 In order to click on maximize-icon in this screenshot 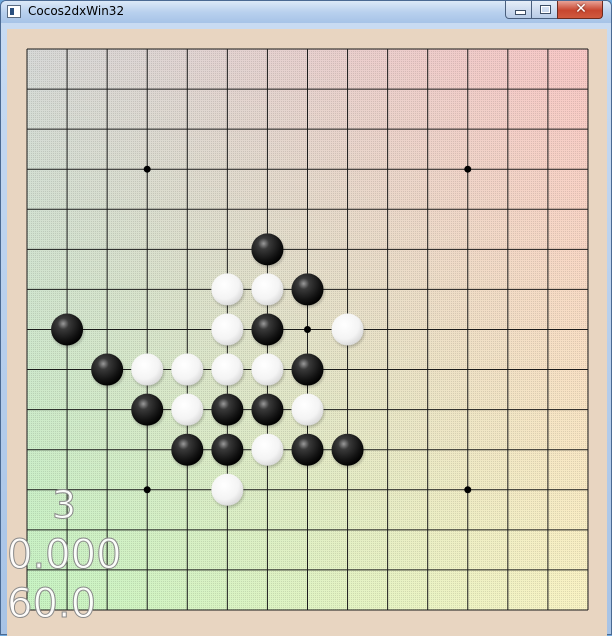, I will do `click(545, 9)`.